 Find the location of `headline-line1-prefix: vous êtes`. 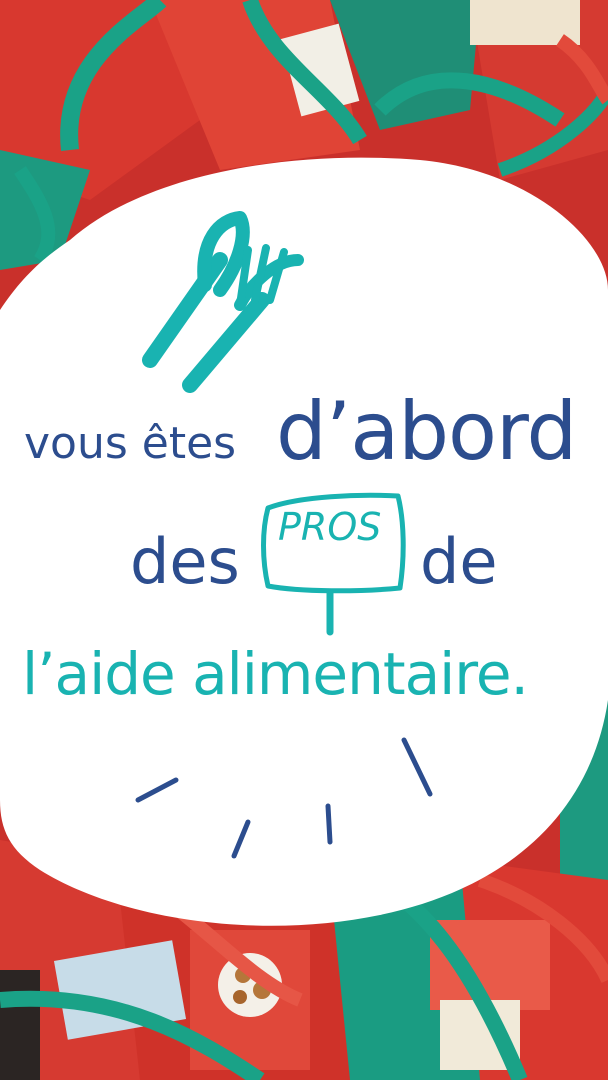

headline-line1-prefix: vous êtes is located at coordinates (130, 443).